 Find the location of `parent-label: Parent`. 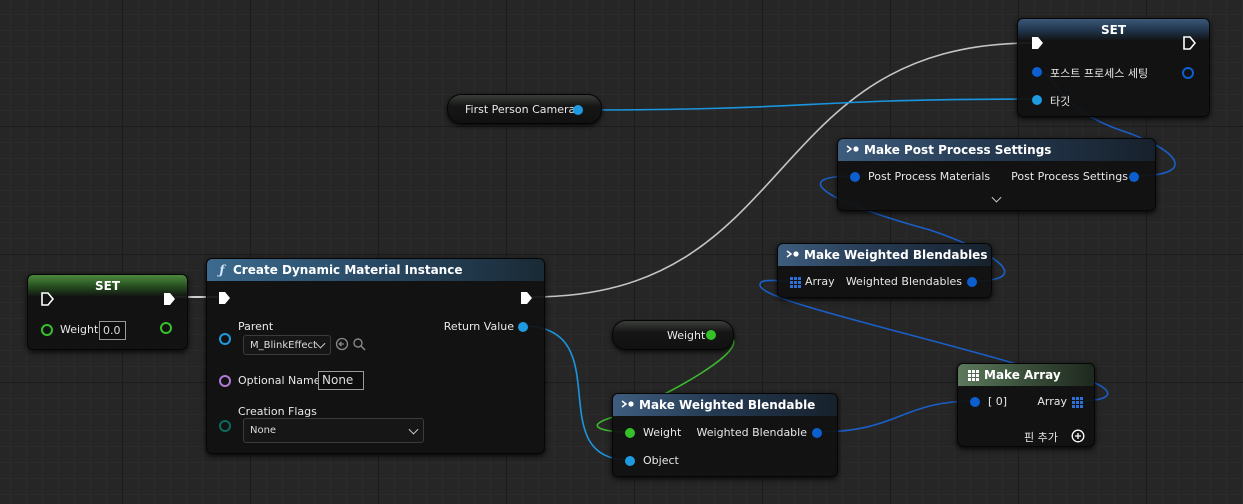

parent-label: Parent is located at coordinates (256, 326).